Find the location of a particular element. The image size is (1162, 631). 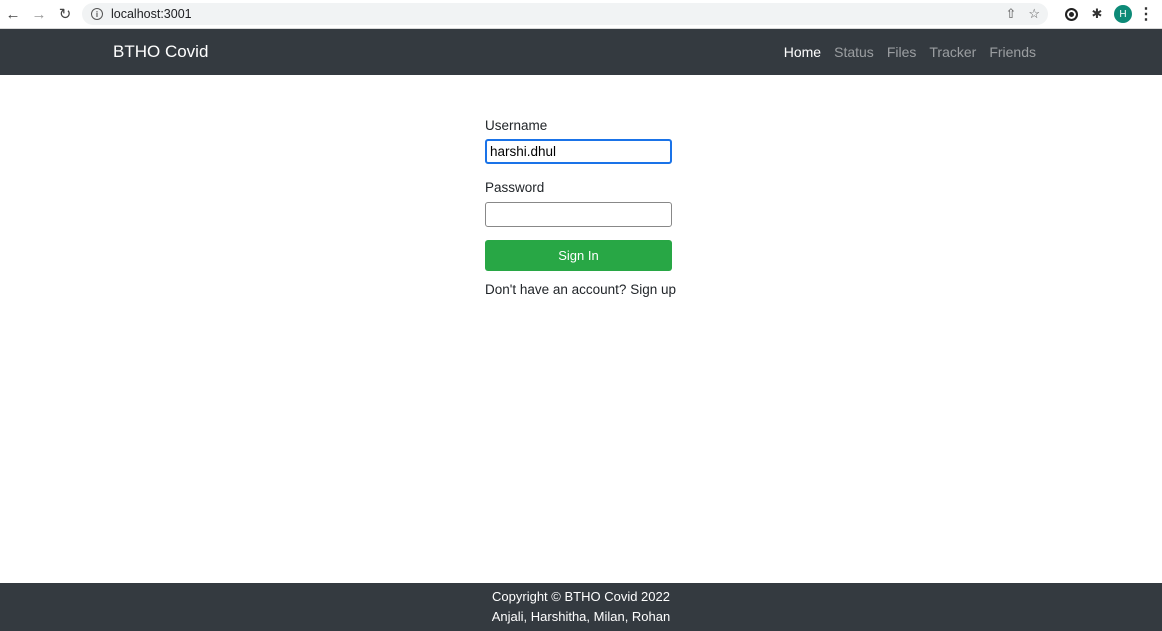

nav-link-home: Home is located at coordinates (802, 52).